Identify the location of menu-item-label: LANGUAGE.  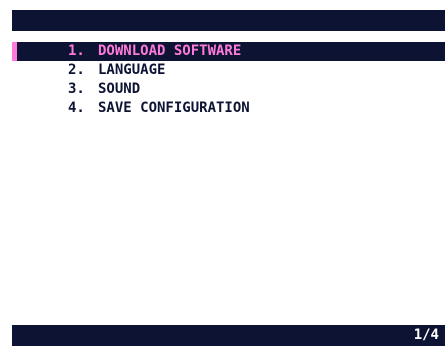
(132, 70).